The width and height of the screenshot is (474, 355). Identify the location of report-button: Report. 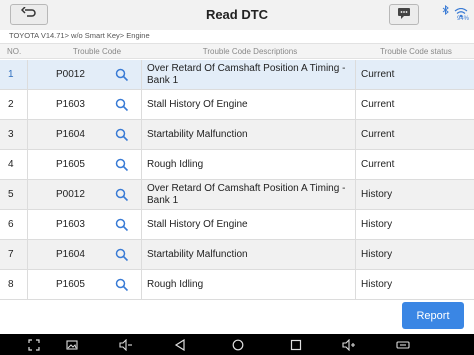
(433, 315).